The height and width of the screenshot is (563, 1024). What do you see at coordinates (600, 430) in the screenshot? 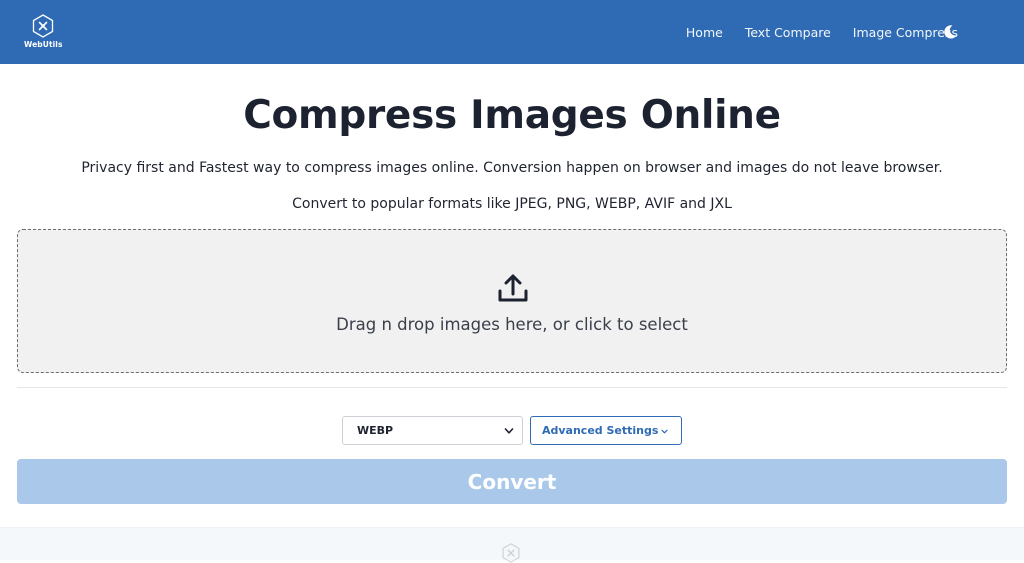
I see `advanced-settings-label: Advanced Settings` at bounding box center [600, 430].